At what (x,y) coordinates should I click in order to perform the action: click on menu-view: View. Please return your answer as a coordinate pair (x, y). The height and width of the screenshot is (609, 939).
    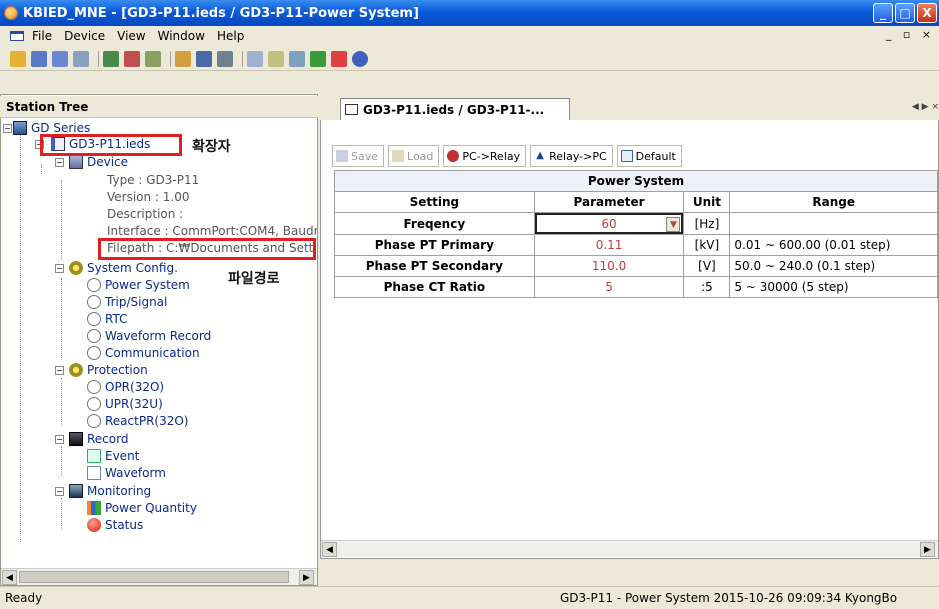
    Looking at the image, I should click on (131, 36).